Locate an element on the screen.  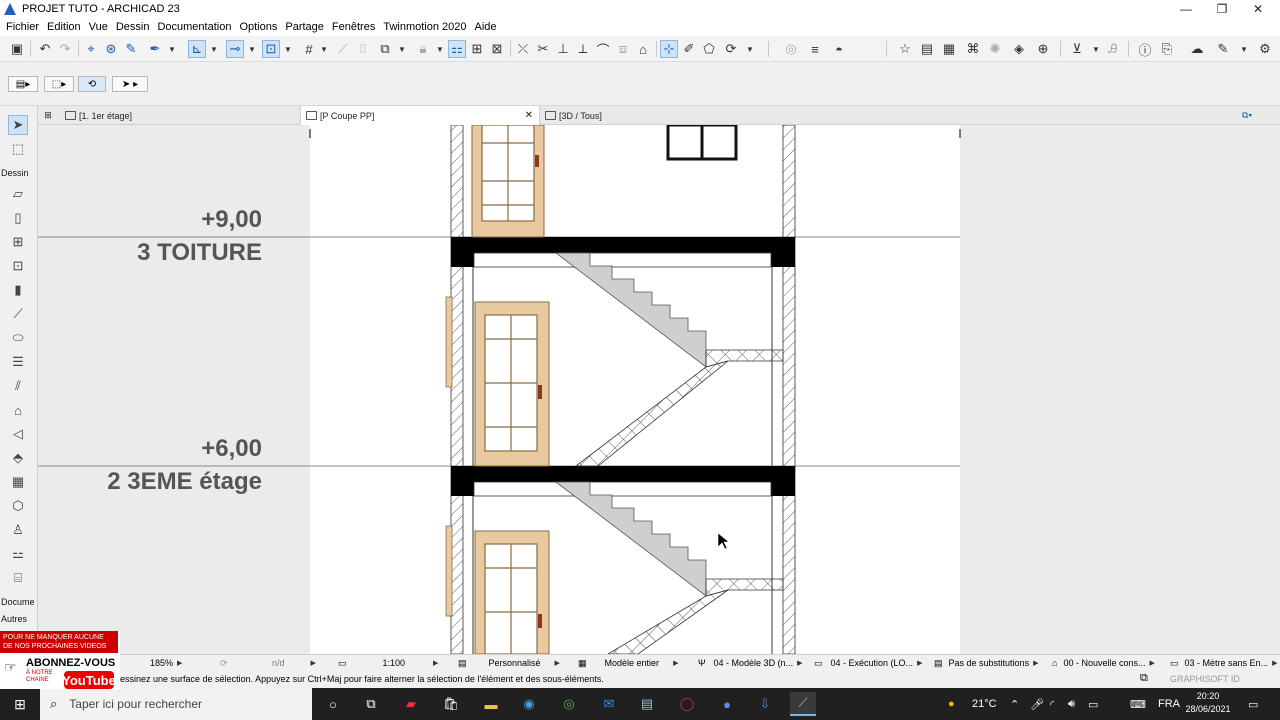
menu-dessin: Dessin is located at coordinates (135, 27).